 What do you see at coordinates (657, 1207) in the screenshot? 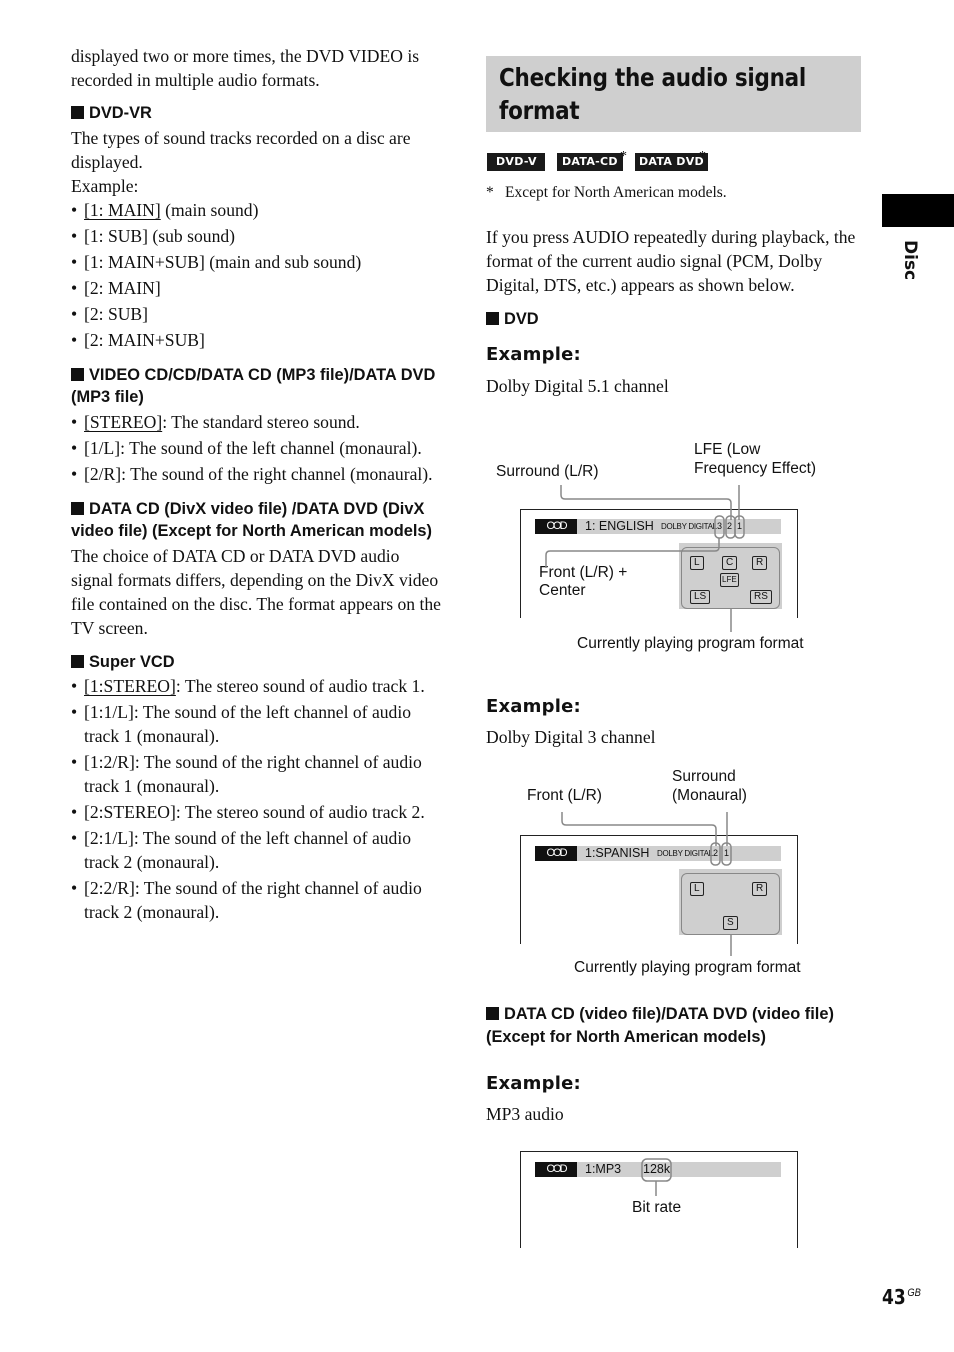
I see `callout-bit-rate: Bit rate` at bounding box center [657, 1207].